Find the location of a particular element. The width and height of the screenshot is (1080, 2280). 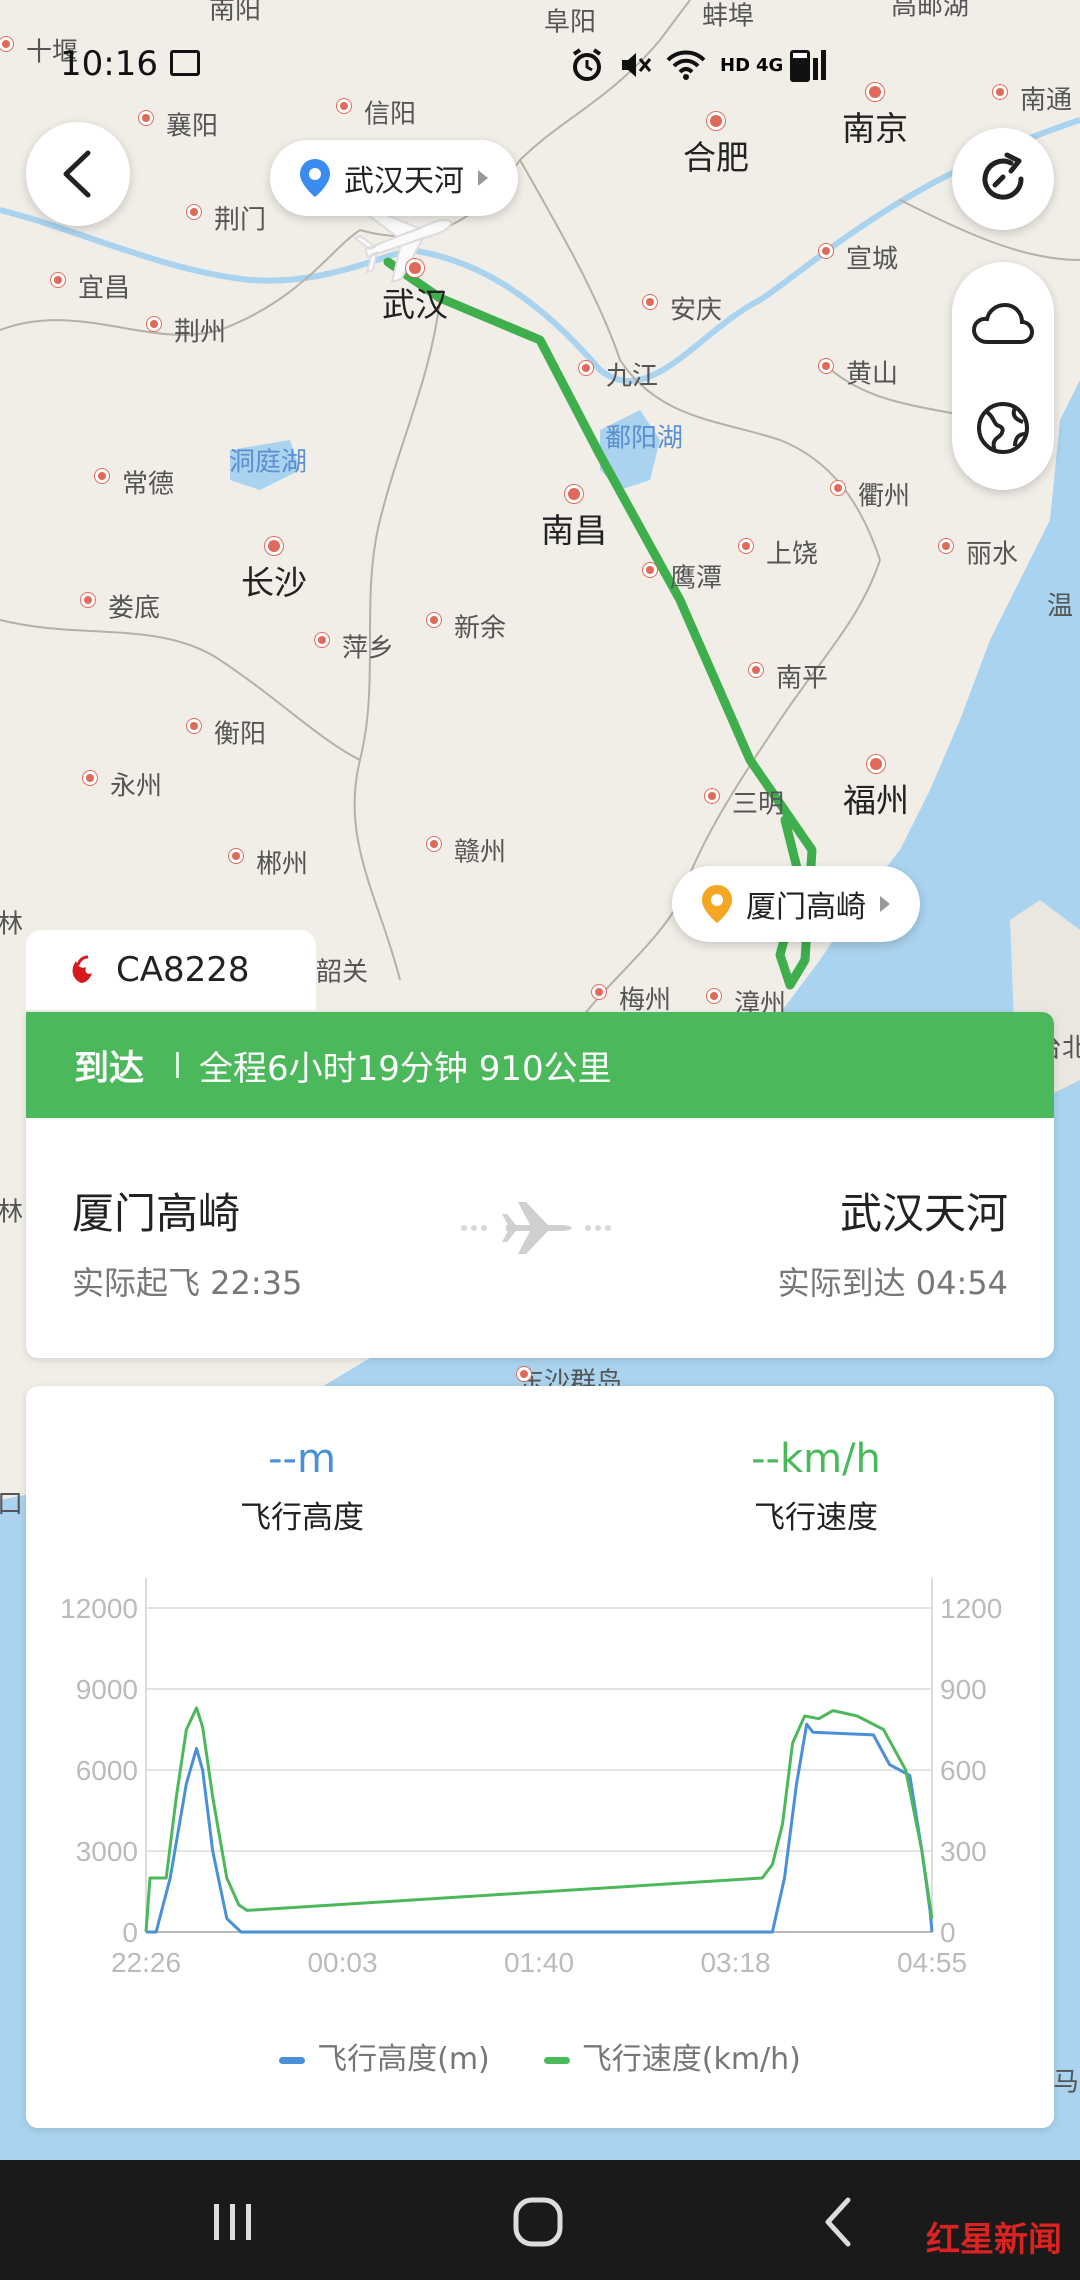

legend-speed: 飞行速度(km/h) is located at coordinates (672, 2056).